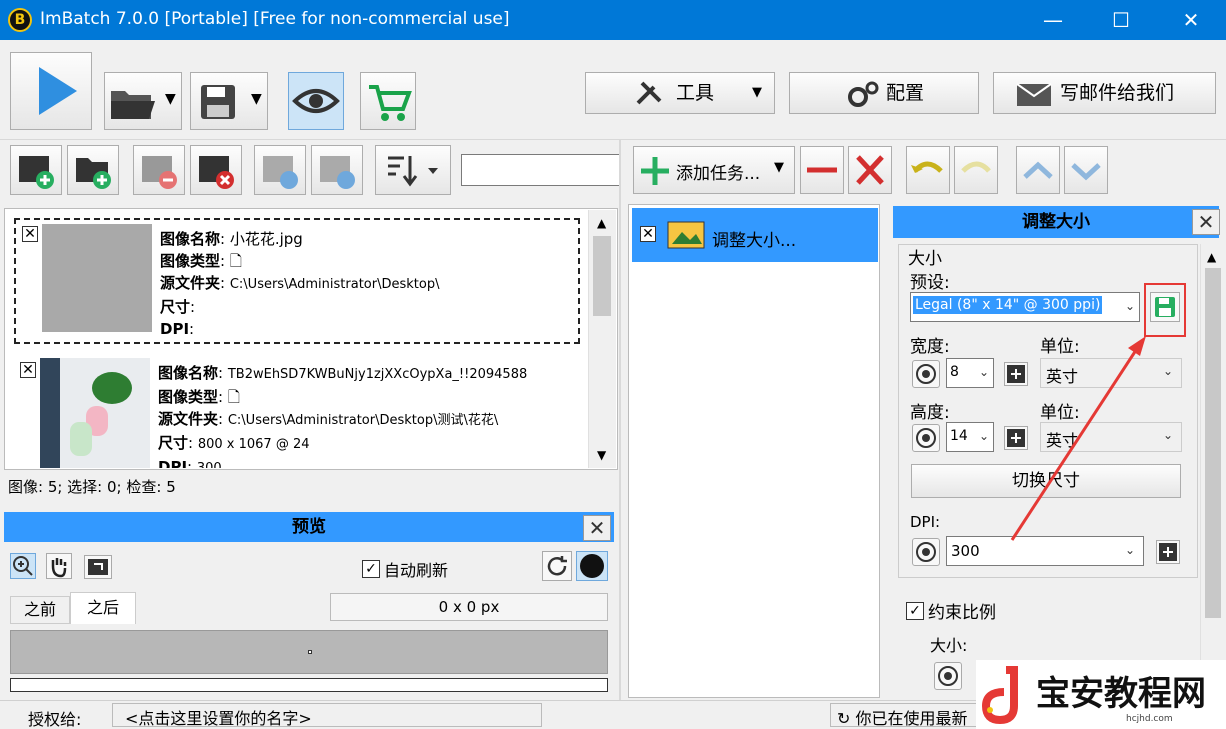 Image resolution: width=1226 pixels, height=729 pixels. I want to click on preview-toggle-button, so click(316, 101).